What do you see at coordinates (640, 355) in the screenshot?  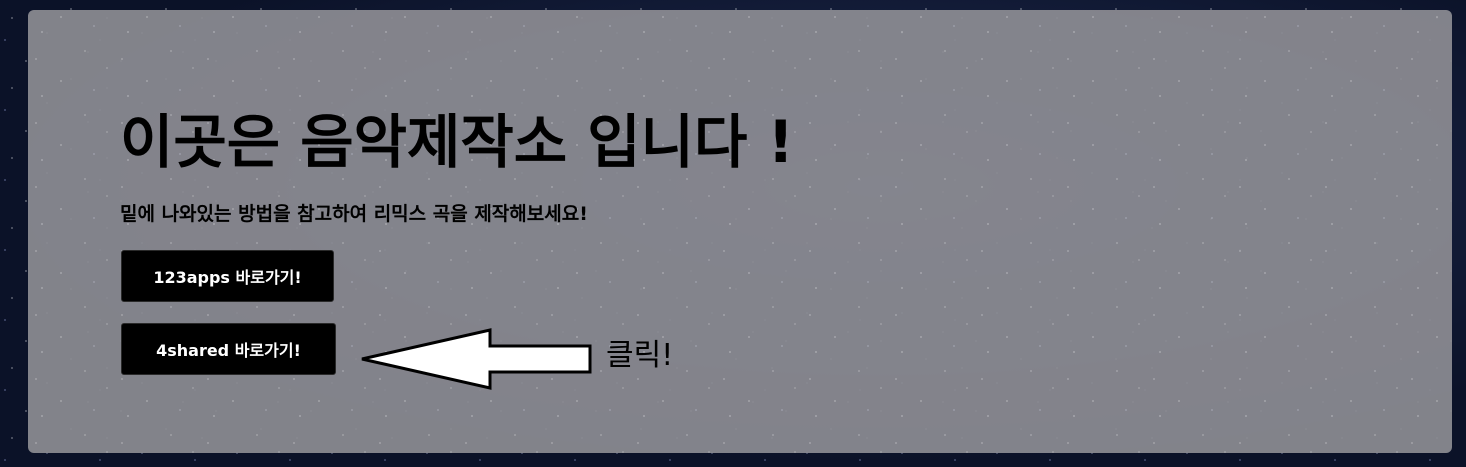 I see `click-hint-label: 클릭!` at bounding box center [640, 355].